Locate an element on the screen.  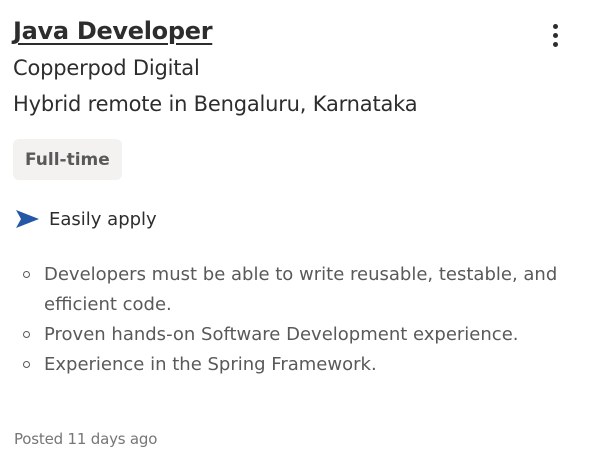
easily-apply-label: Easily apply is located at coordinates (103, 219).